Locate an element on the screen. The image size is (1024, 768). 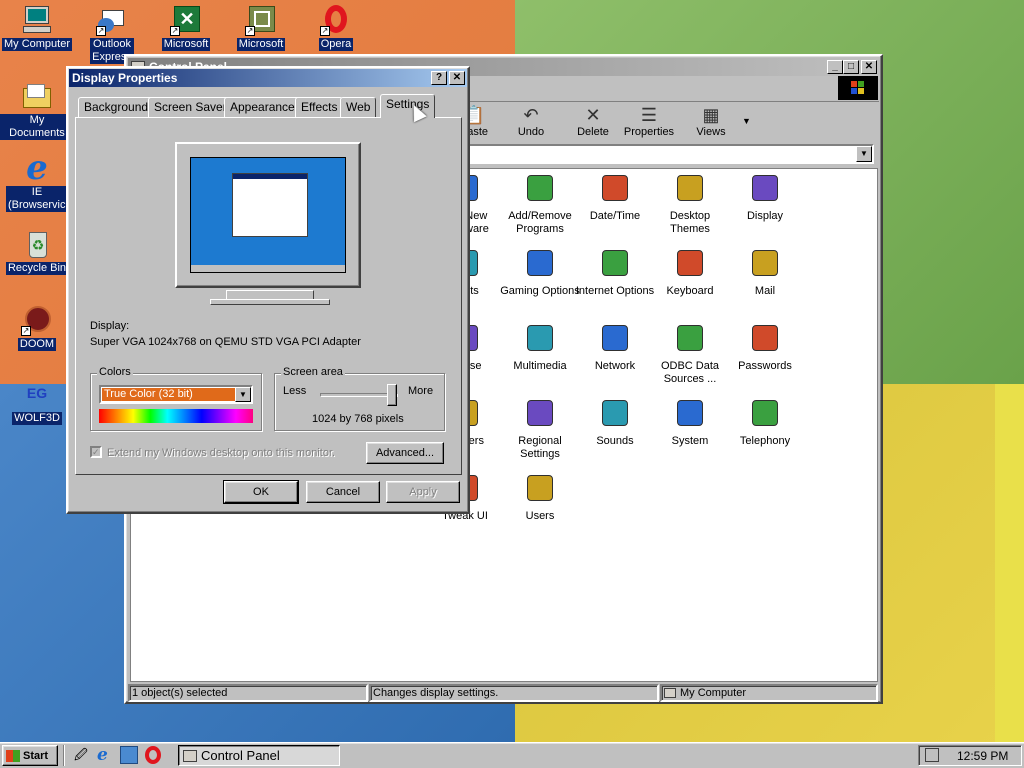
desktop-themes-icon is located at coordinates (690, 188).